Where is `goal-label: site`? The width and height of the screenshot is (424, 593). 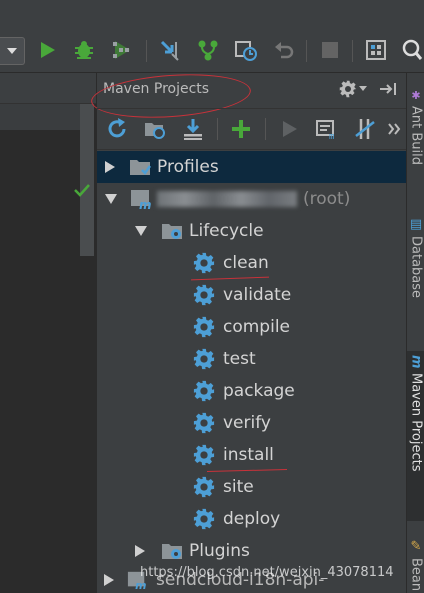
goal-label: site is located at coordinates (238, 487).